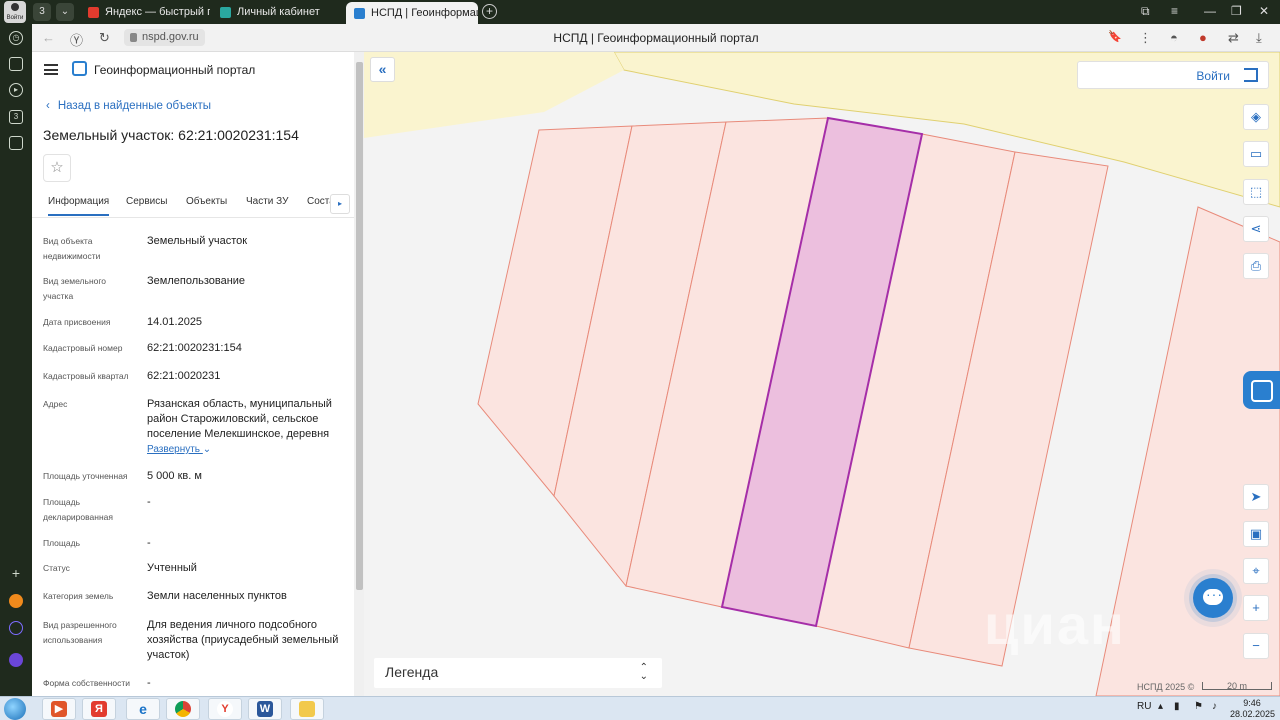 The image size is (1280, 720). I want to click on yandex-browser-app: Y, so click(225, 709).